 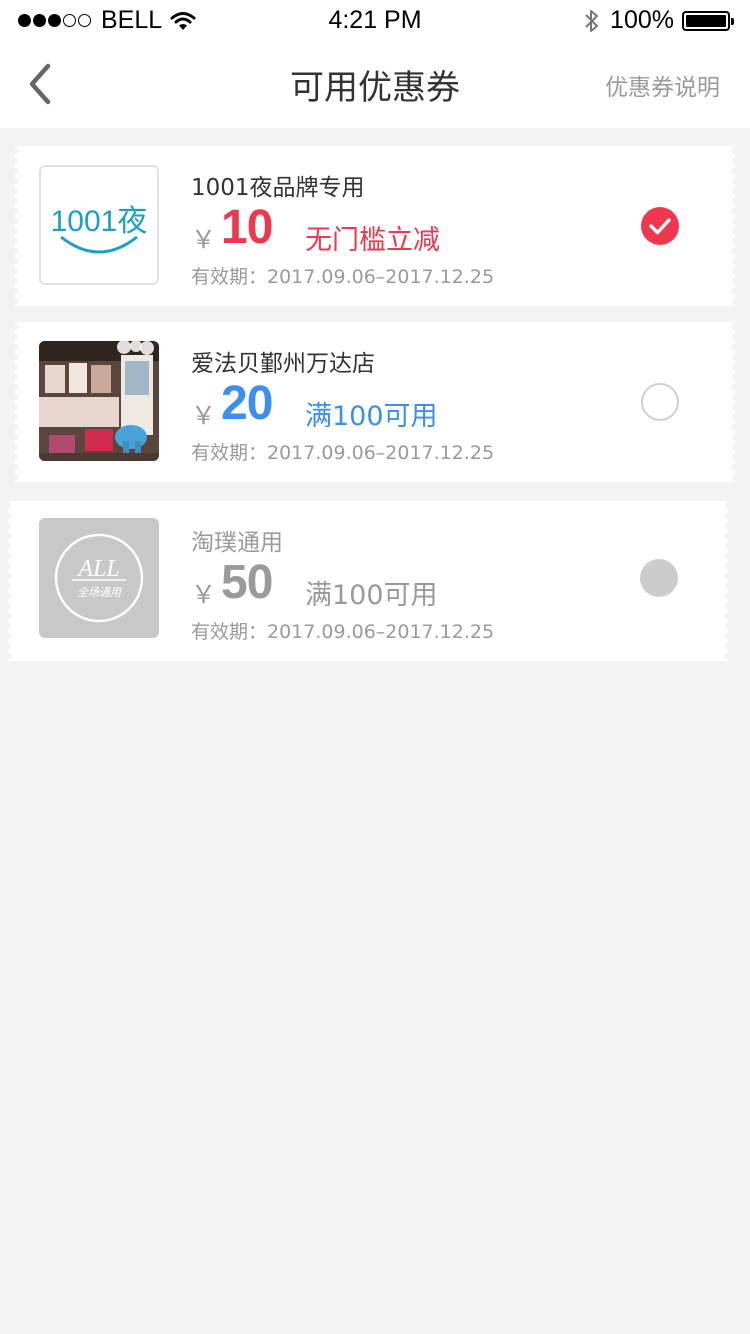 What do you see at coordinates (662, 85) in the screenshot?
I see `coupon-info-link: 优惠券说明` at bounding box center [662, 85].